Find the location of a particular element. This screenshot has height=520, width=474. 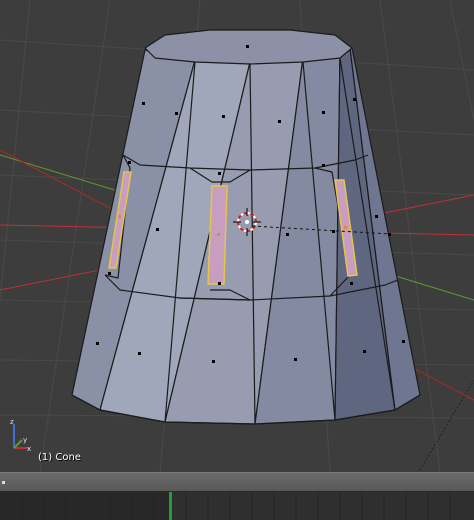

timeline-editor is located at coordinates (237, 496).